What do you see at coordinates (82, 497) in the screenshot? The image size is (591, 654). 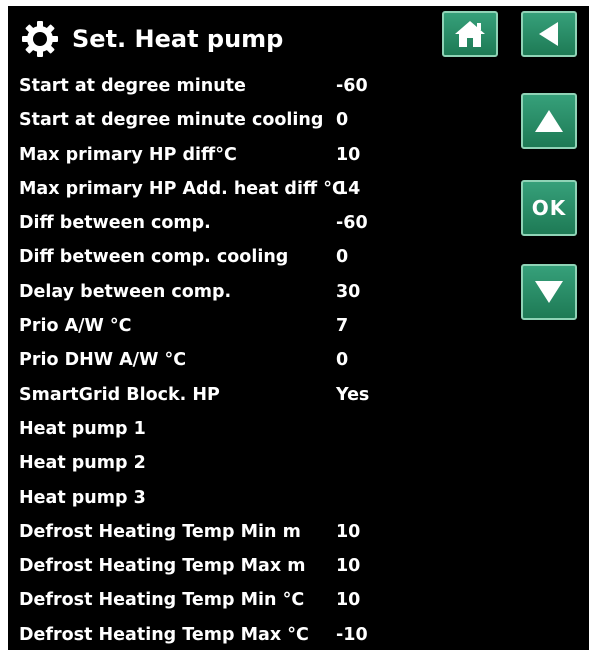 I see `setting-label: Heat pump 3` at bounding box center [82, 497].